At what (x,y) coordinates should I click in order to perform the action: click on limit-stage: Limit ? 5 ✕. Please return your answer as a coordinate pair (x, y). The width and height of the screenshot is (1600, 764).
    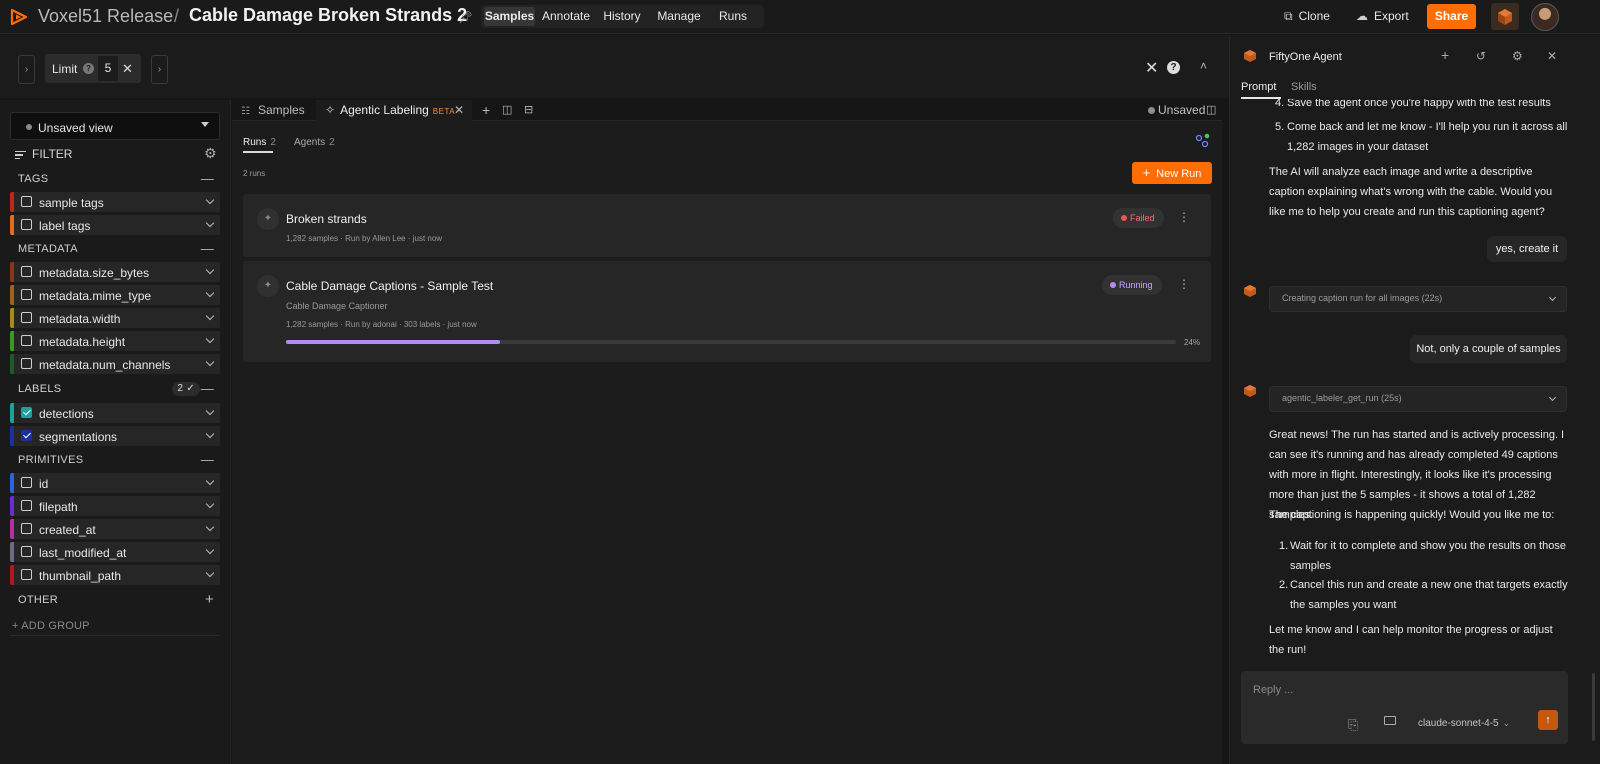
    Looking at the image, I should click on (93, 68).